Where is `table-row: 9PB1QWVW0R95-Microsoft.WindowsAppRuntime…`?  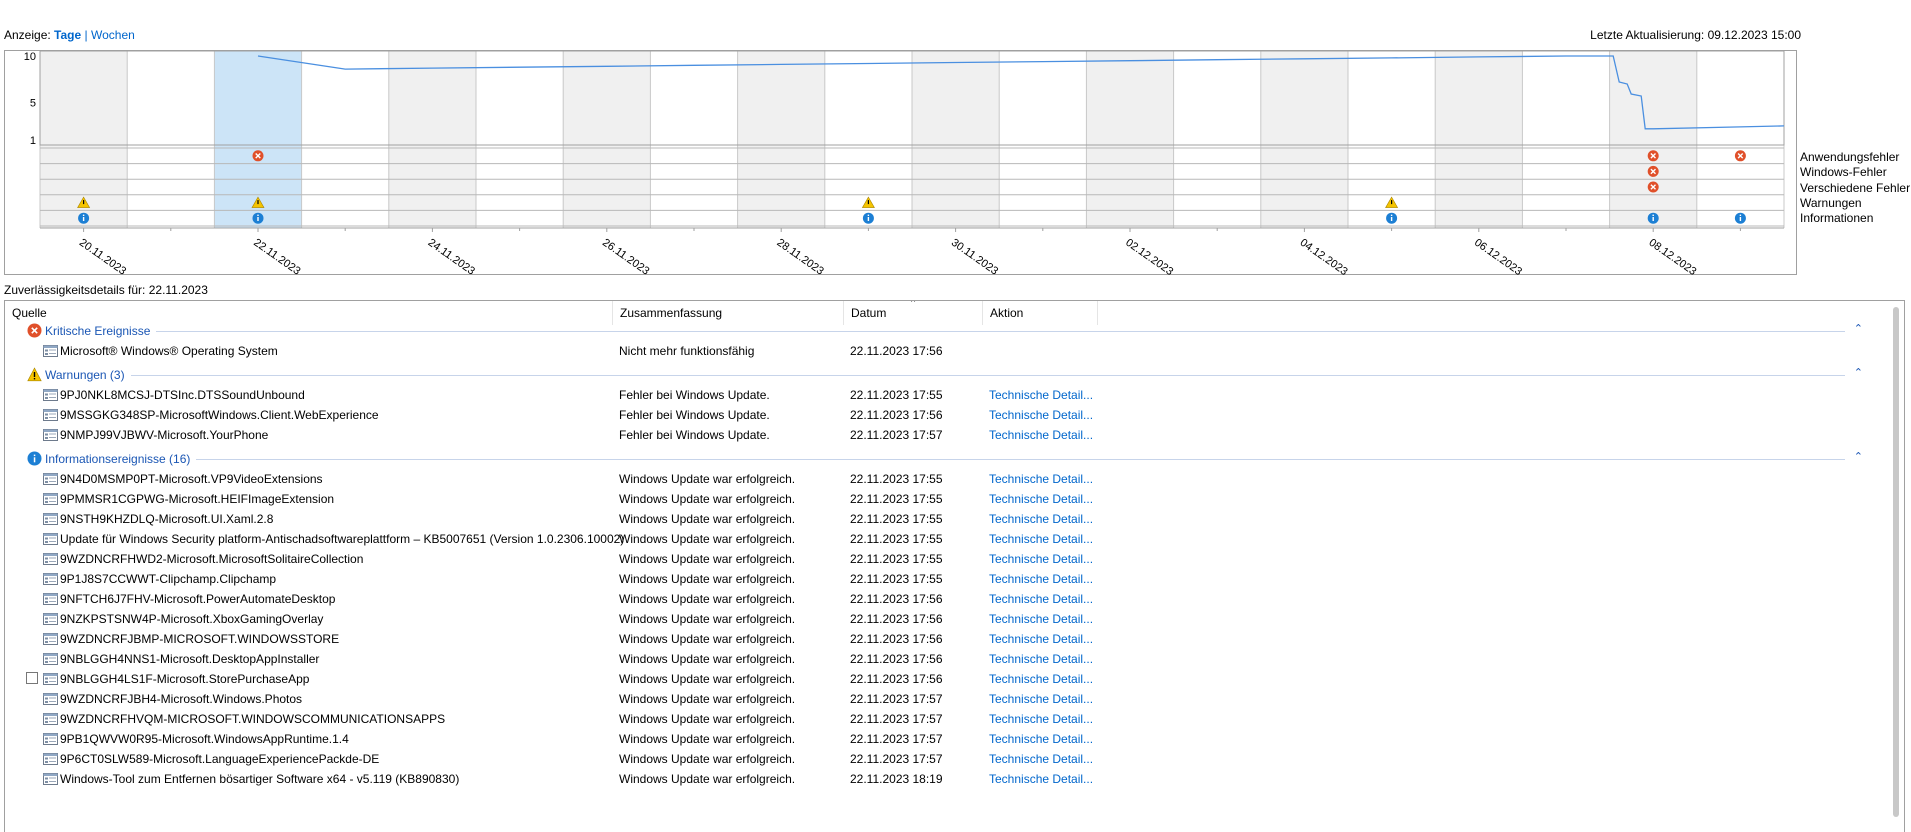 table-row: 9PB1QWVW0R95-Microsoft.WindowsAppRuntime… is located at coordinates (945, 739).